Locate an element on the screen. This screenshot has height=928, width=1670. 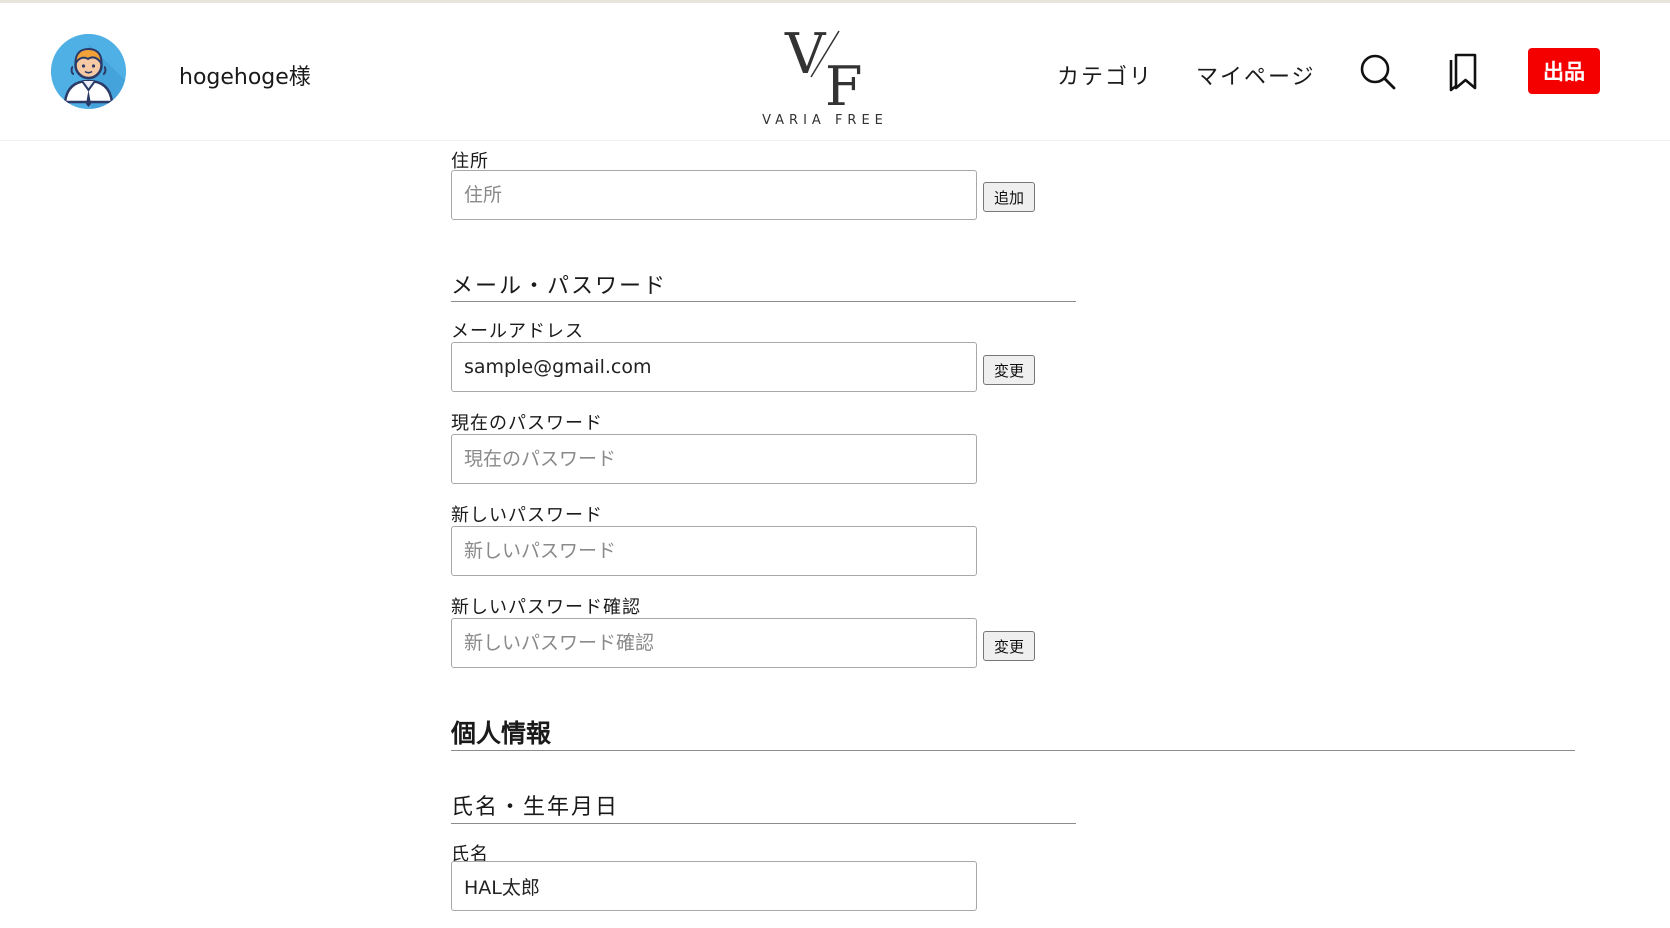
change-password-button: 変更 is located at coordinates (1009, 646).